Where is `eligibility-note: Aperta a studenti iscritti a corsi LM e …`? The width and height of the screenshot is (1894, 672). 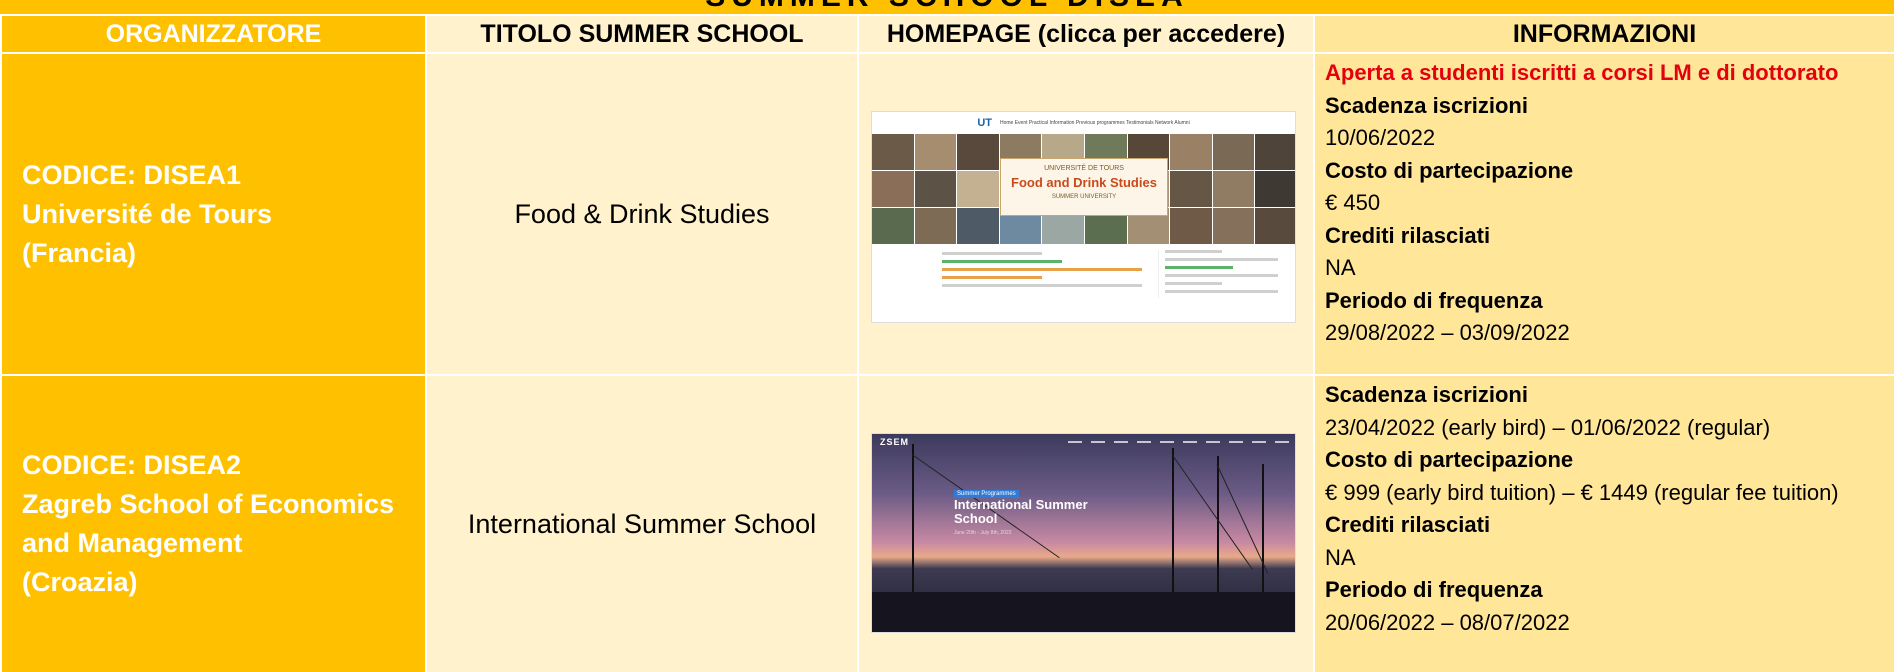 eligibility-note: Aperta a studenti iscritti a corsi LM e … is located at coordinates (1582, 72).